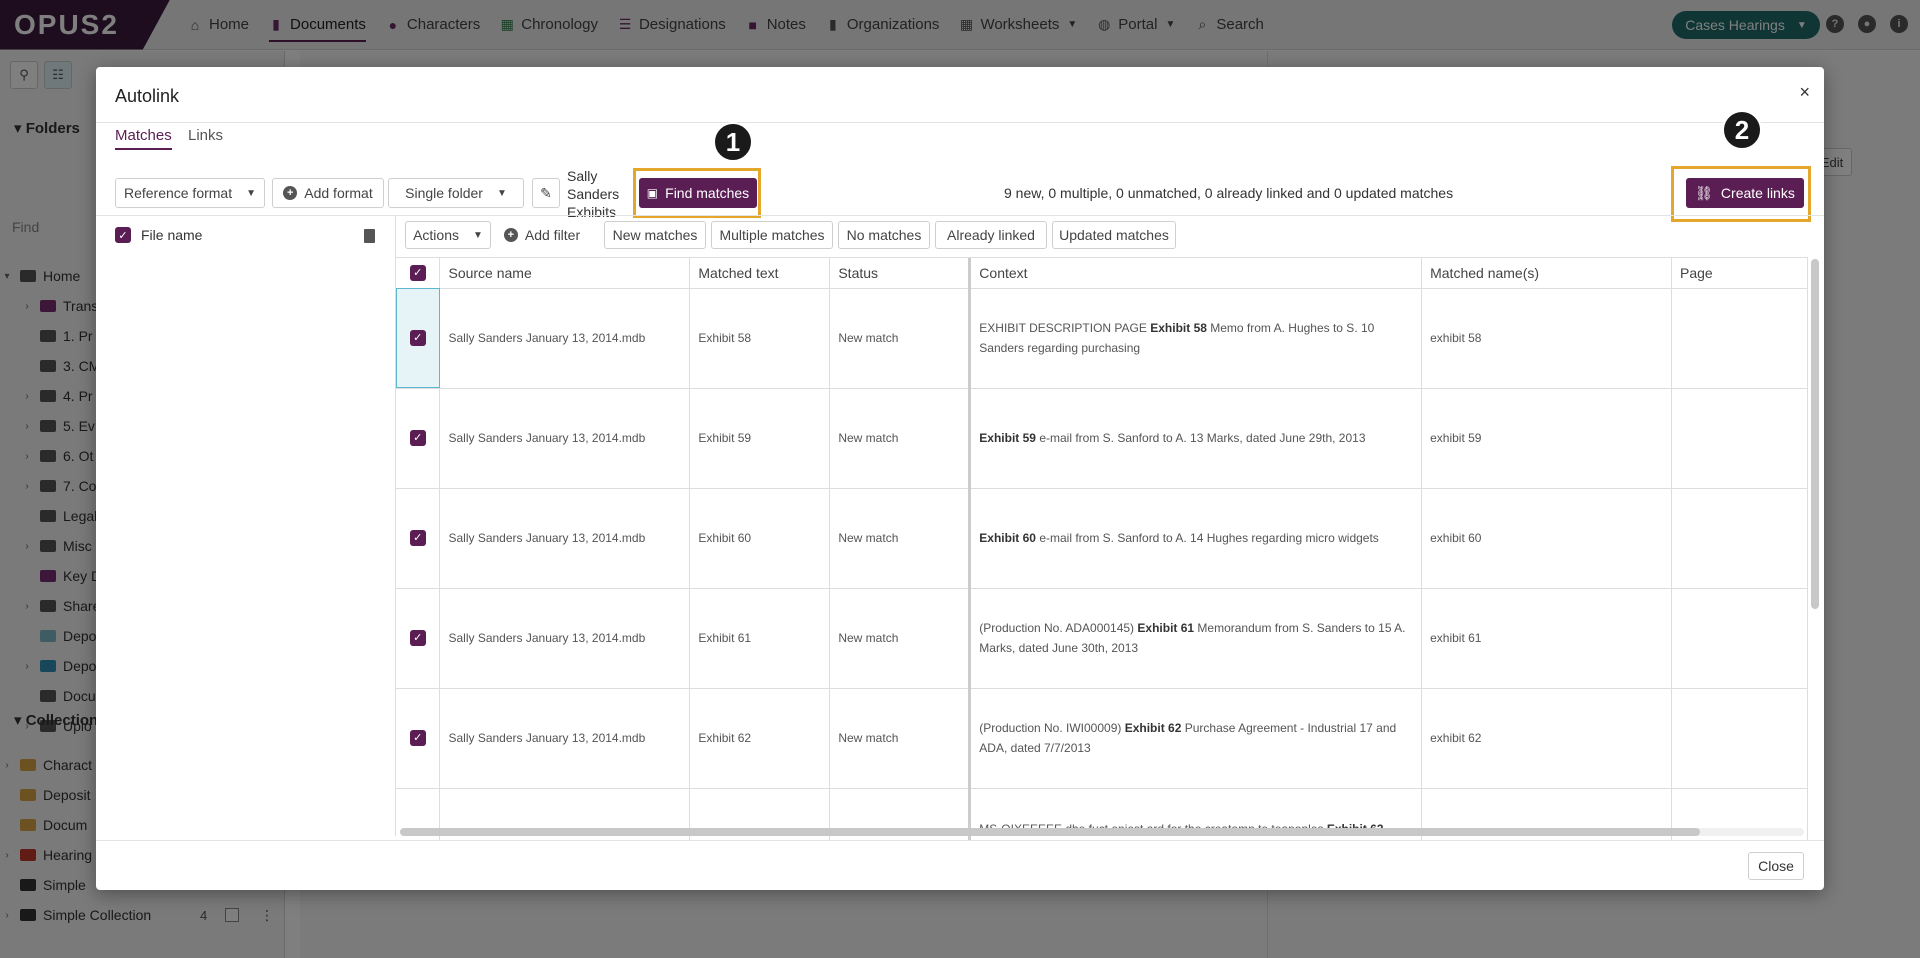 The height and width of the screenshot is (958, 1920). Describe the element at coordinates (1114, 235) in the screenshot. I see `filter-updated-matches: Updated matches` at that location.